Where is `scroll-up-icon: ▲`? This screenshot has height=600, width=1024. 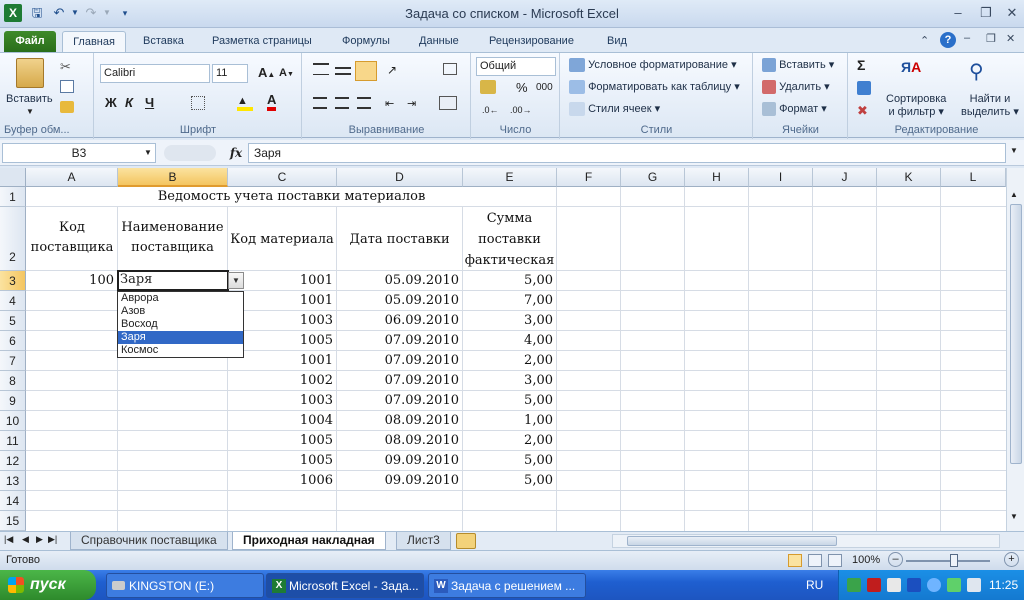 scroll-up-icon: ▲ is located at coordinates (1014, 194).